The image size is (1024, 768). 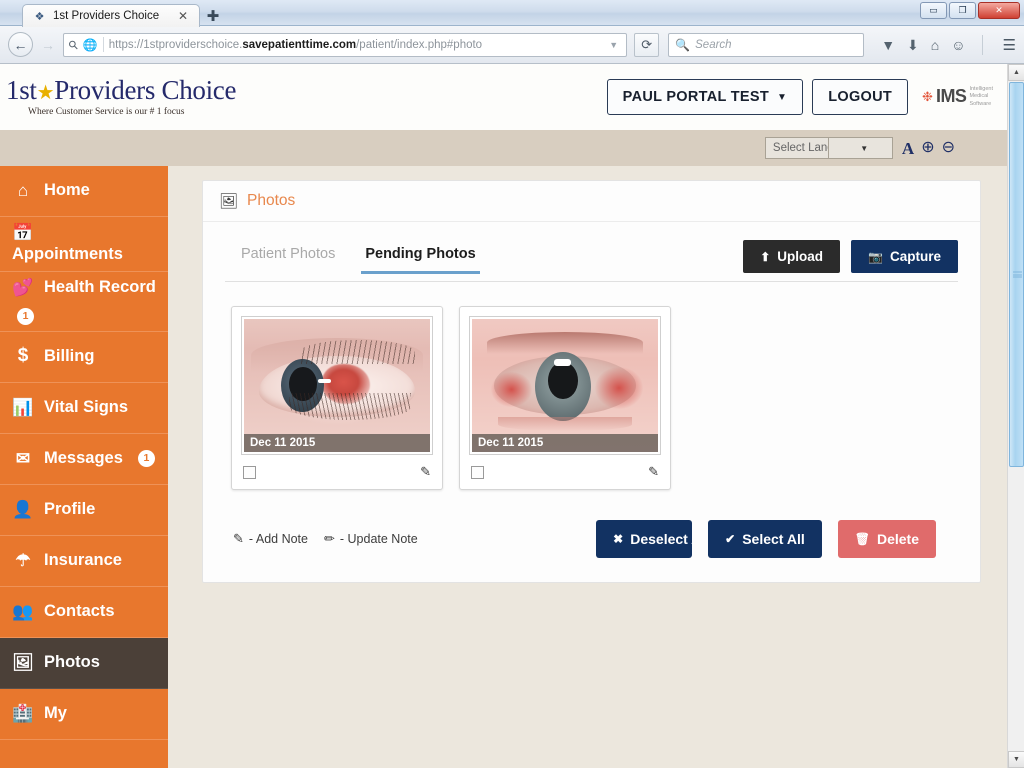 I want to click on language-select: Select Lang ▼, so click(x=828, y=148).